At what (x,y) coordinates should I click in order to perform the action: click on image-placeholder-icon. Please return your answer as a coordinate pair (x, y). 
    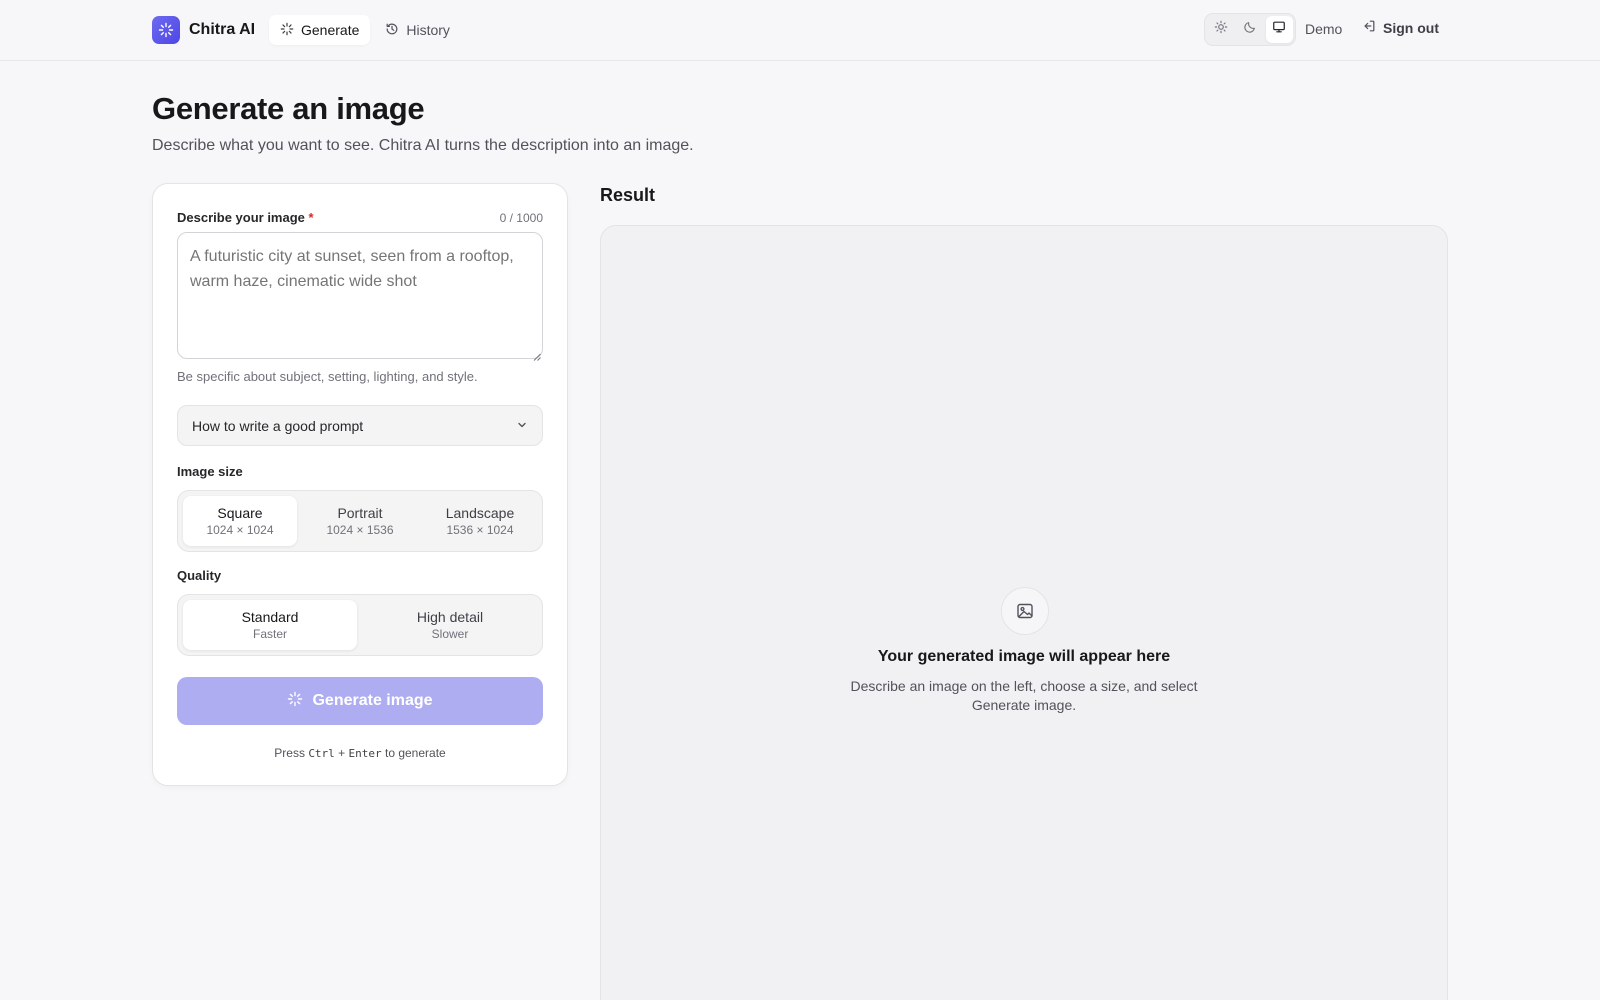
    Looking at the image, I should click on (1025, 611).